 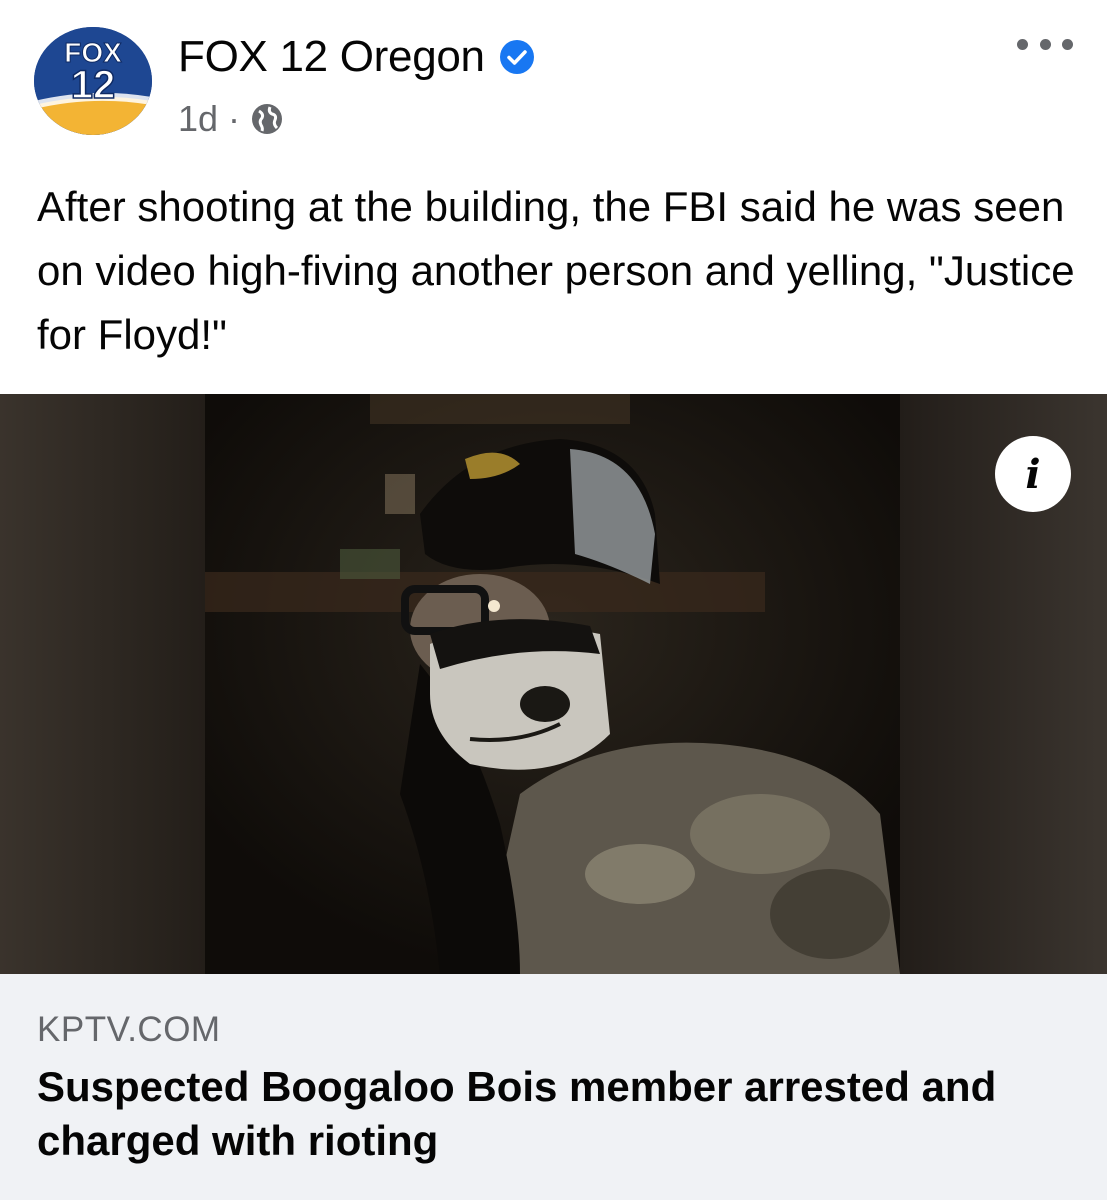 What do you see at coordinates (93, 85) in the screenshot?
I see `logo-12-text: 12` at bounding box center [93, 85].